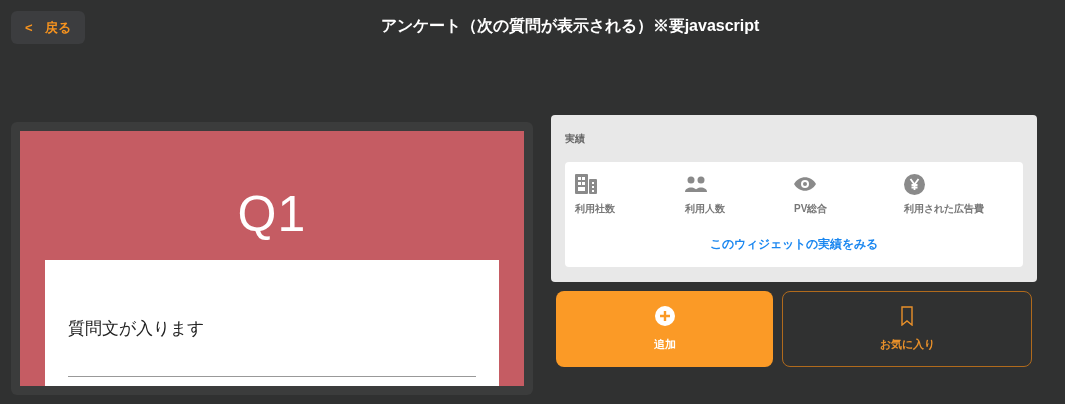 The height and width of the screenshot is (404, 1065). What do you see at coordinates (943, 209) in the screenshot?
I see `stat-label: 利用された広告費` at bounding box center [943, 209].